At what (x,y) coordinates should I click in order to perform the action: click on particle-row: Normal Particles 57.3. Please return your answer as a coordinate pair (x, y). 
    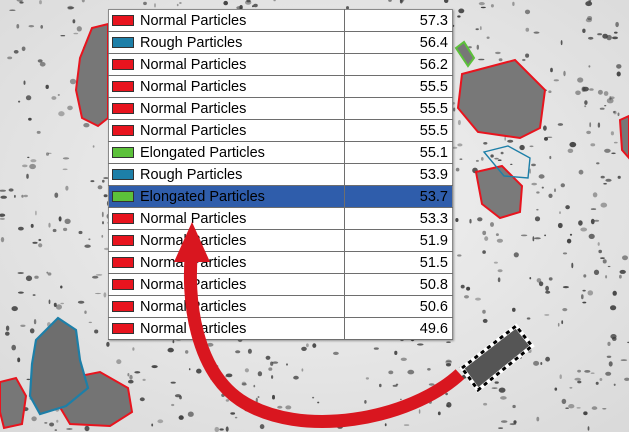
    Looking at the image, I should click on (280, 20).